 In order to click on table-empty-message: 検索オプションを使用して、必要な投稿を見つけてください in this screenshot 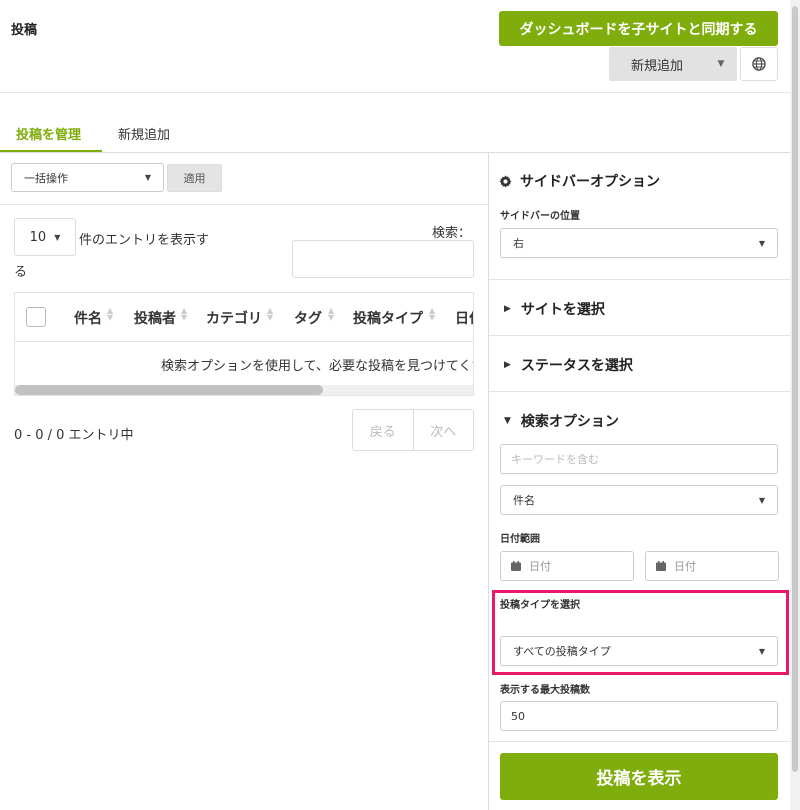, I will do `click(317, 366)`.